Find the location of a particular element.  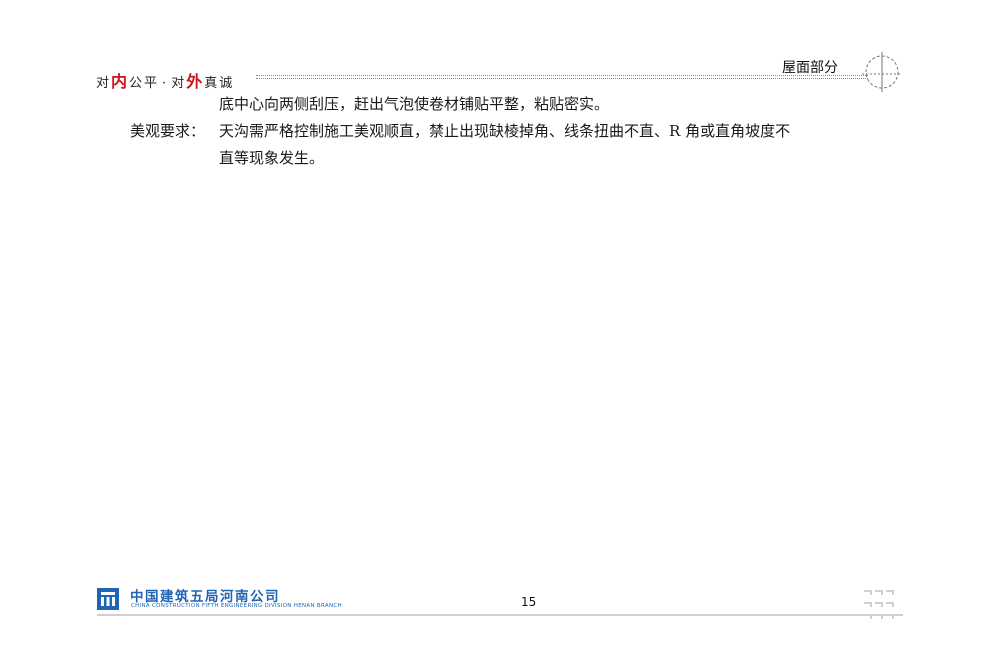

slogan-part-highlight: 外 is located at coordinates (195, 81).